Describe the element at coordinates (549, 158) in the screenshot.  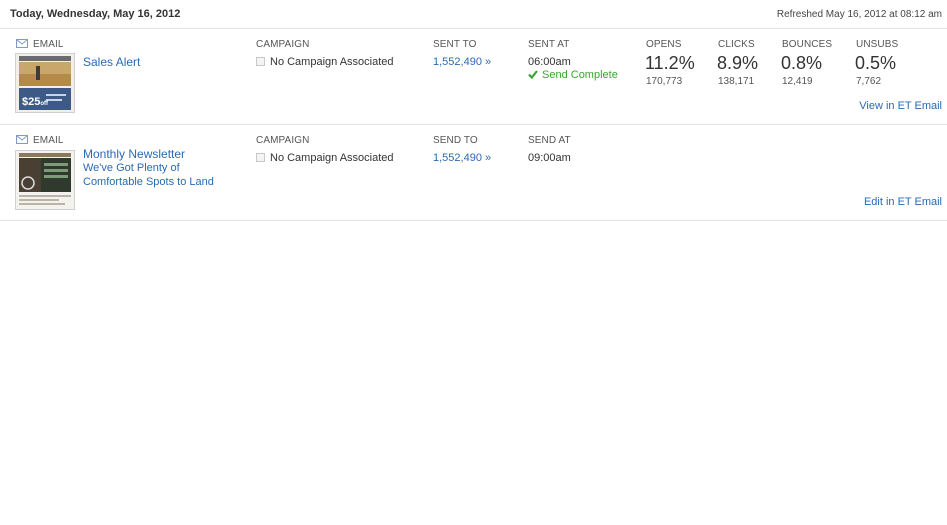
I see `send-at-time: 09:00am` at that location.